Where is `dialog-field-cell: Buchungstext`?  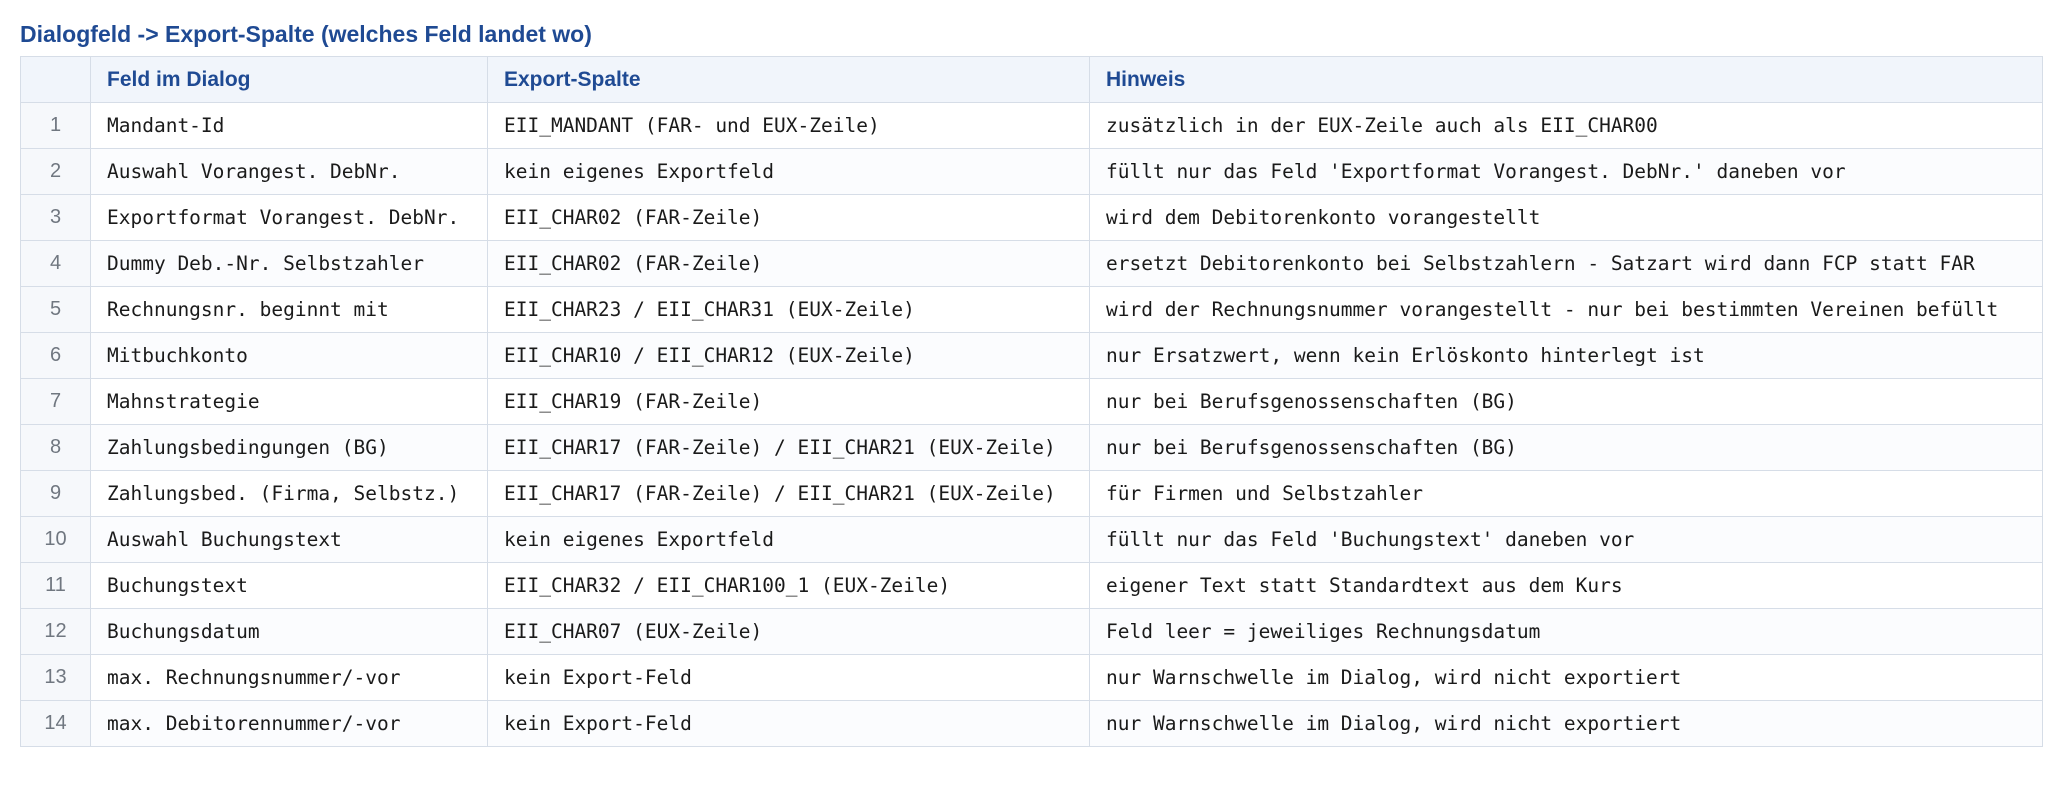
dialog-field-cell: Buchungstext is located at coordinates (289, 585).